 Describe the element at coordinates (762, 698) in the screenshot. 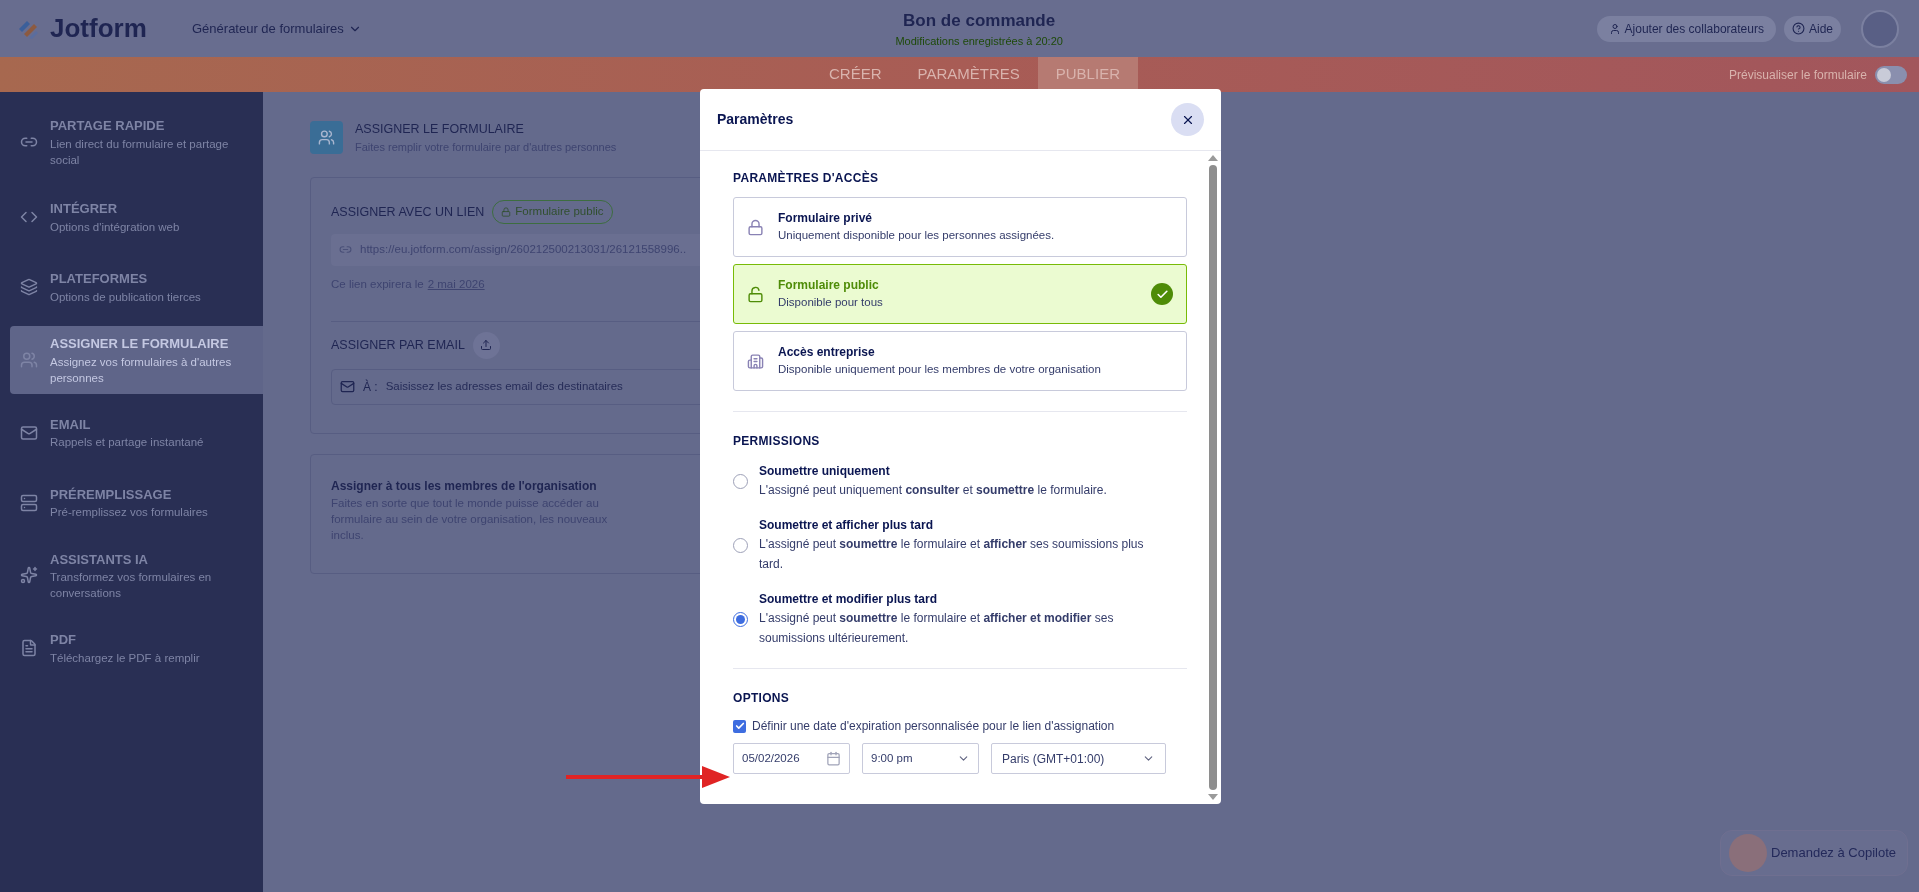

I see `options-heading: OPTIONS` at that location.